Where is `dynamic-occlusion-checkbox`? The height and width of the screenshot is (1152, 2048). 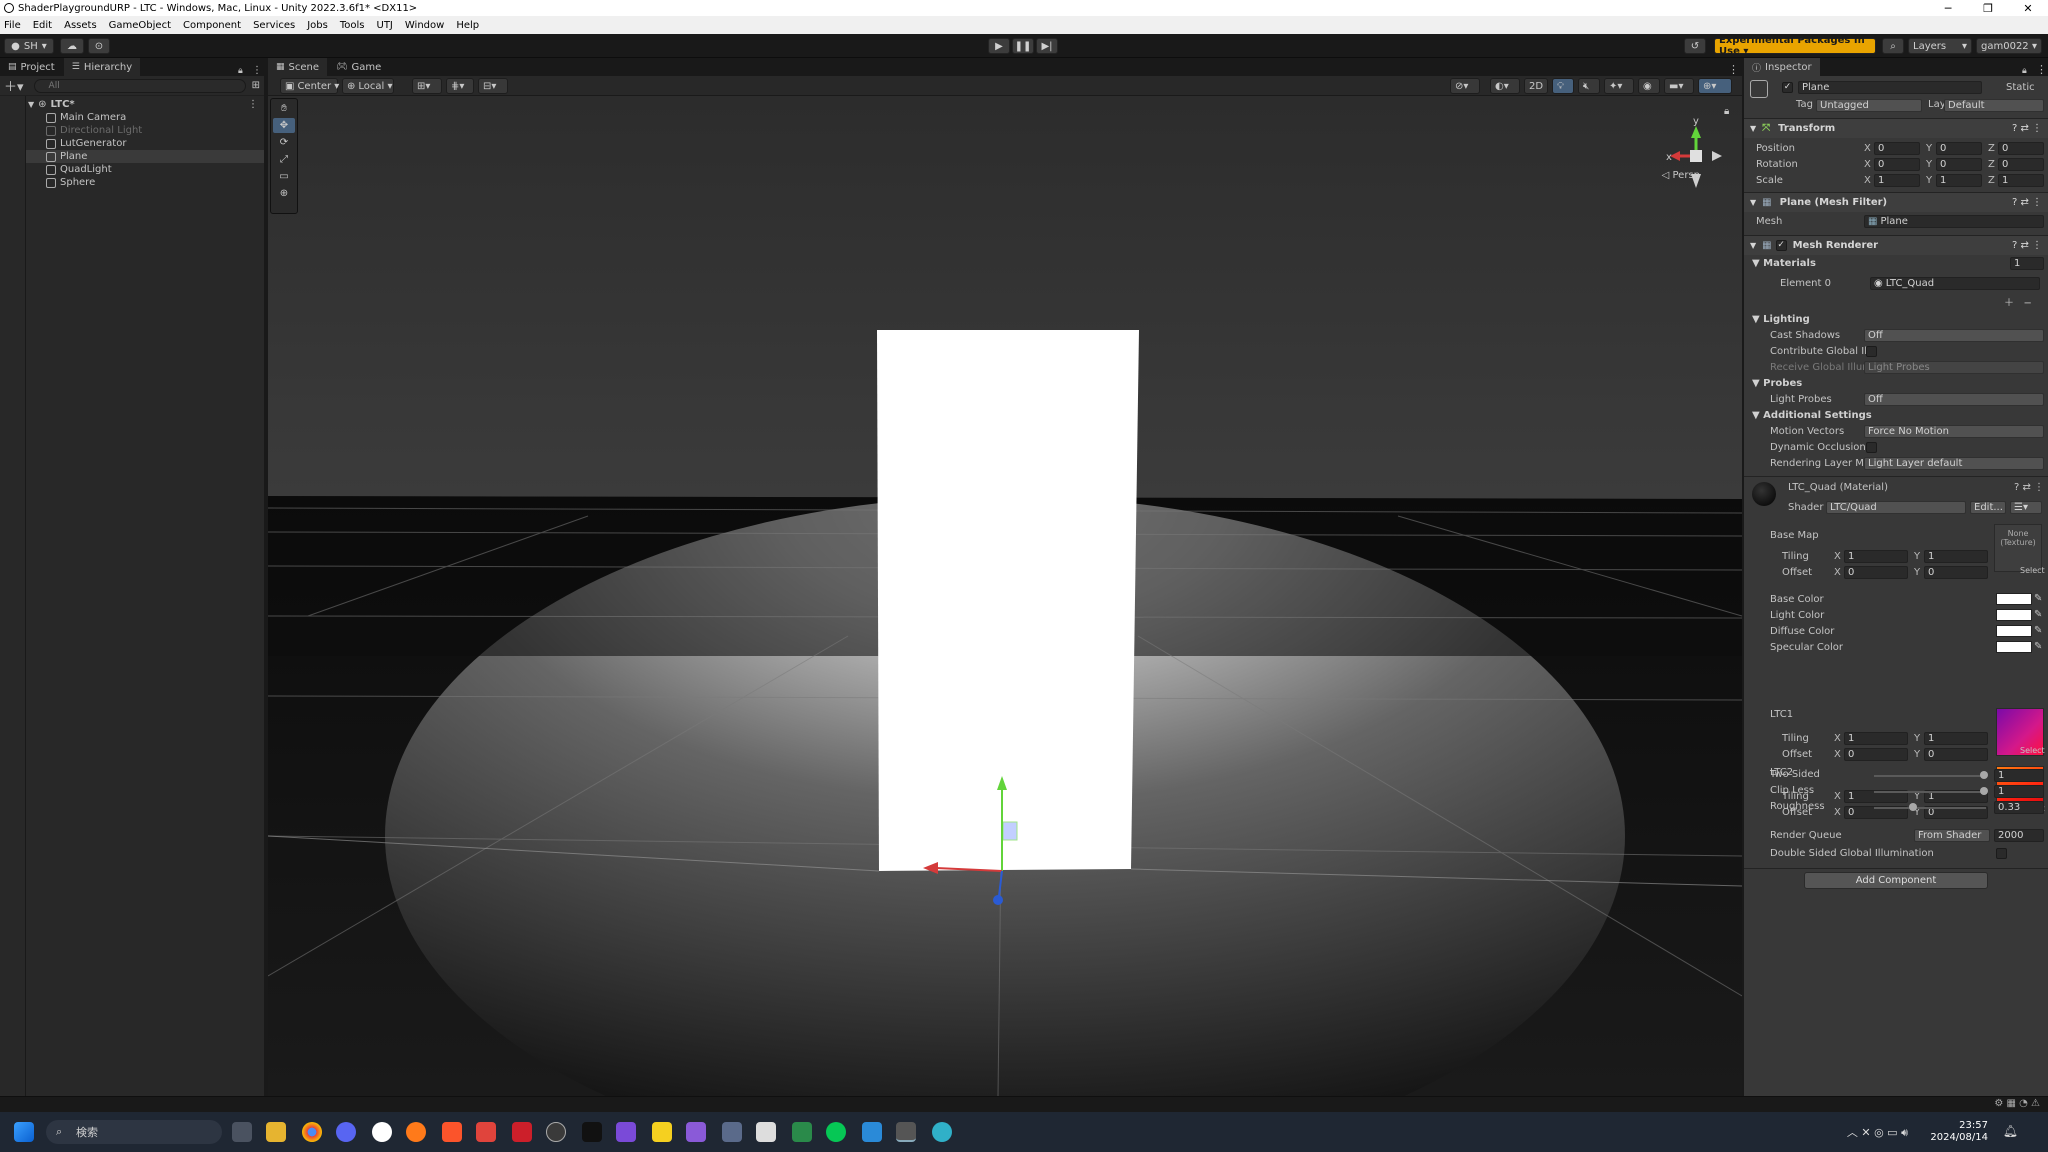
dynamic-occlusion-checkbox is located at coordinates (1871, 447).